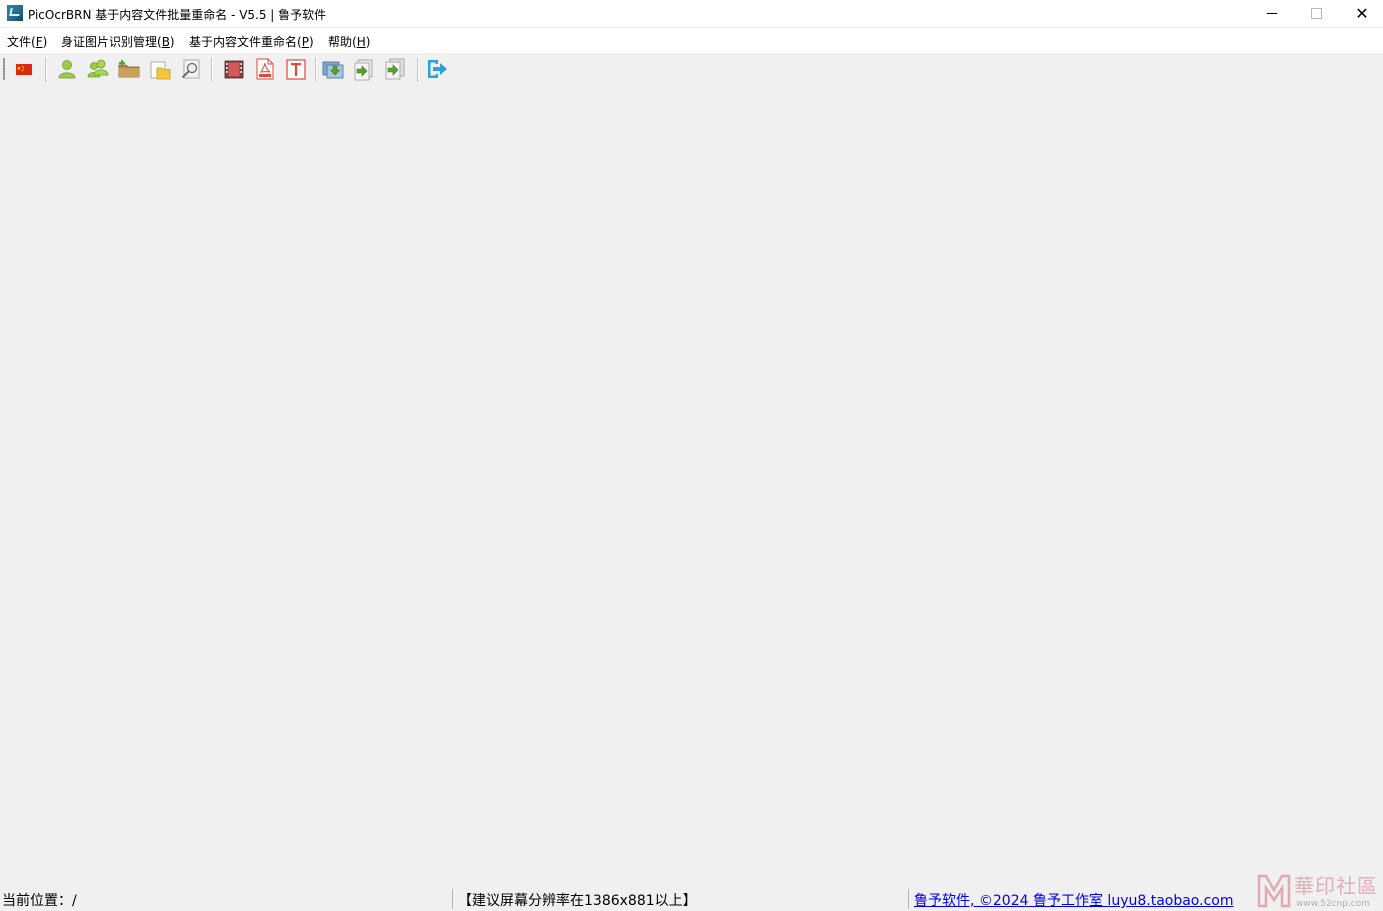 Image resolution: width=1383 pixels, height=911 pixels. I want to click on menu-id-image-tail: ), so click(172, 42).